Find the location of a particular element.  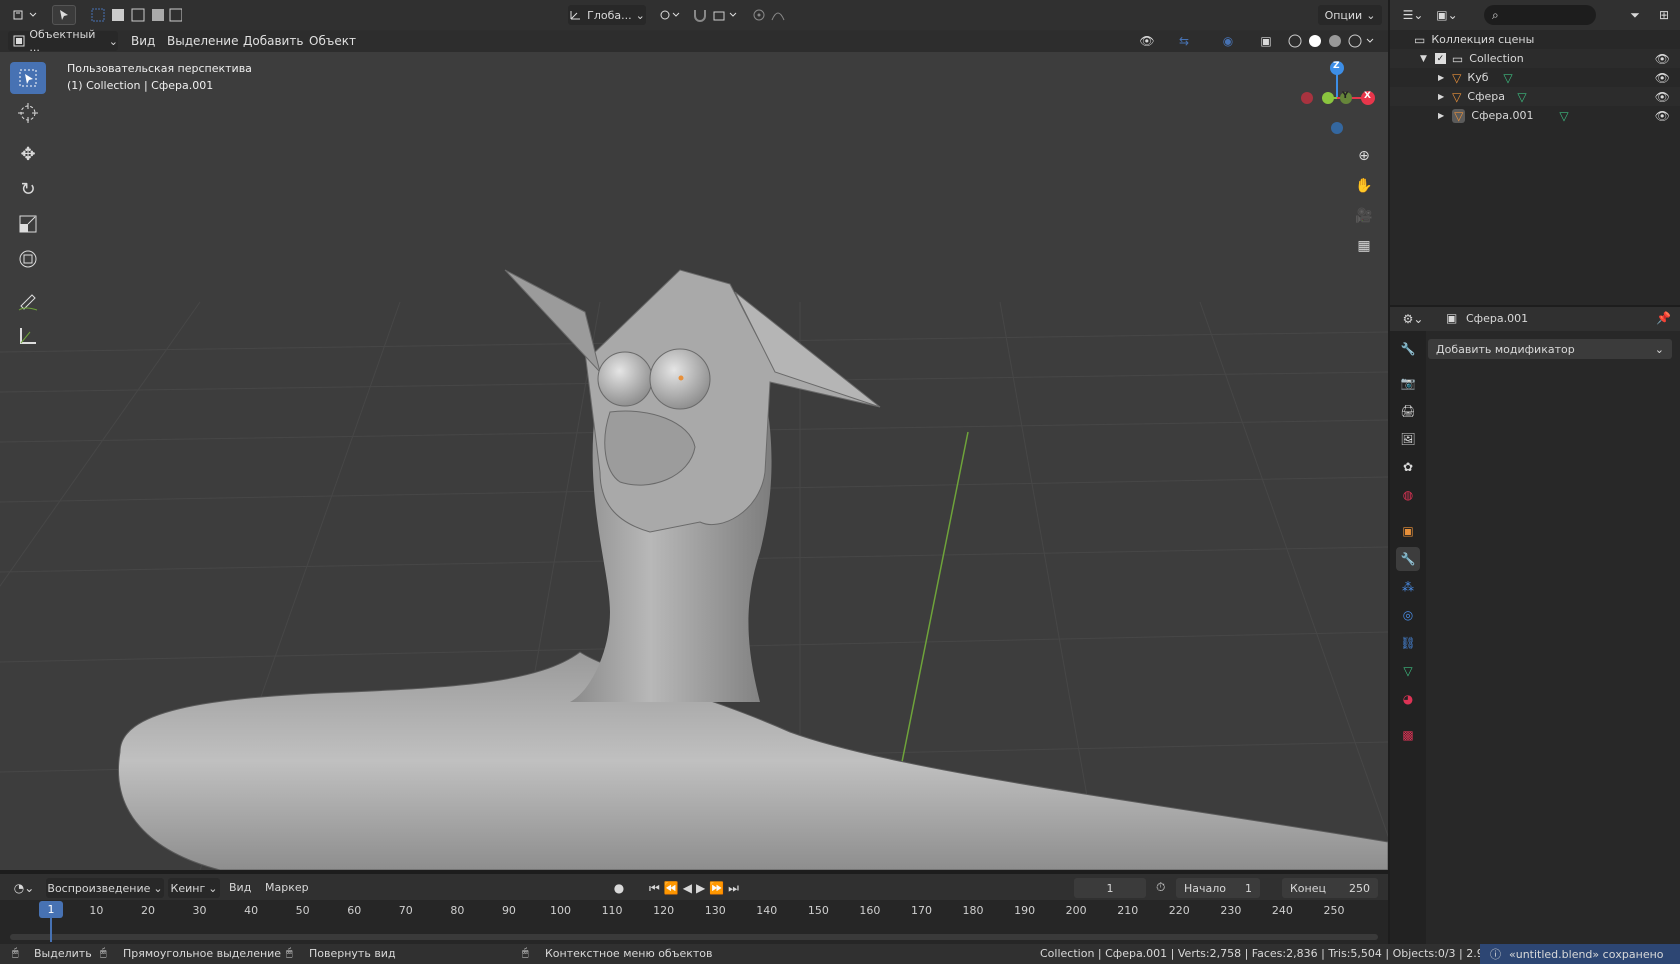

pivot-point-button is located at coordinates (670, 15).